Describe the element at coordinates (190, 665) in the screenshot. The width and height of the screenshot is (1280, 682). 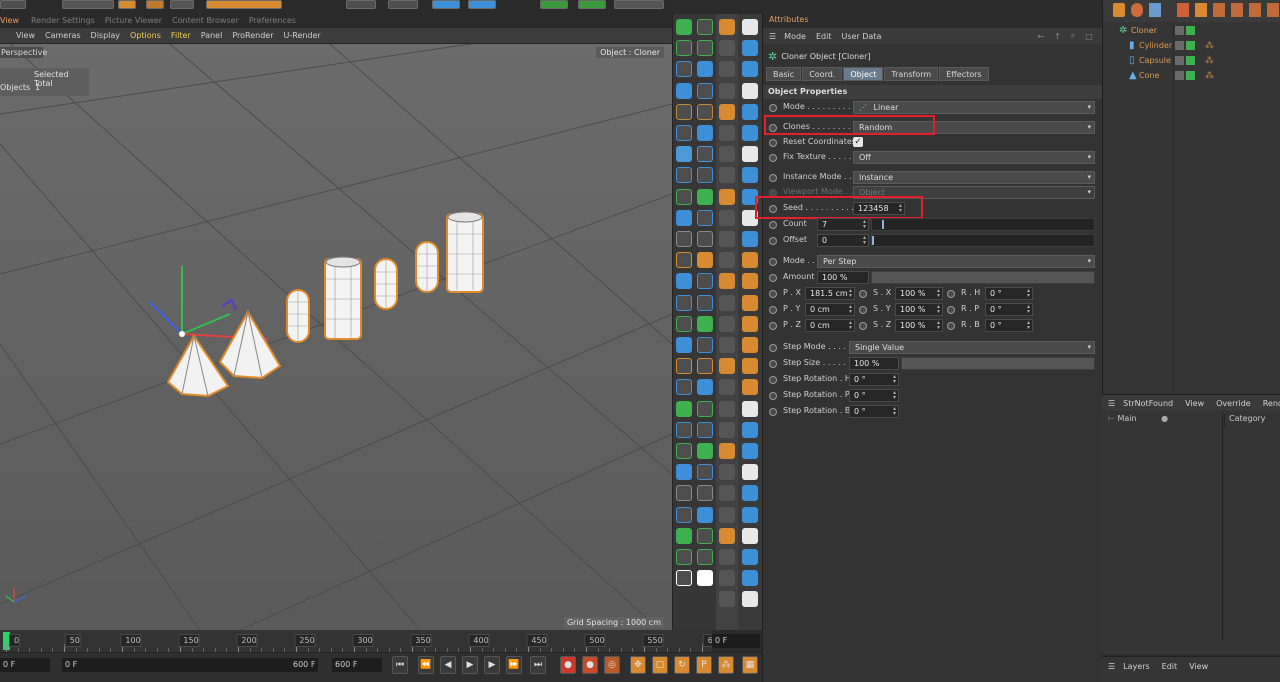
I see `frame-range-min-field: 0 F` at that location.